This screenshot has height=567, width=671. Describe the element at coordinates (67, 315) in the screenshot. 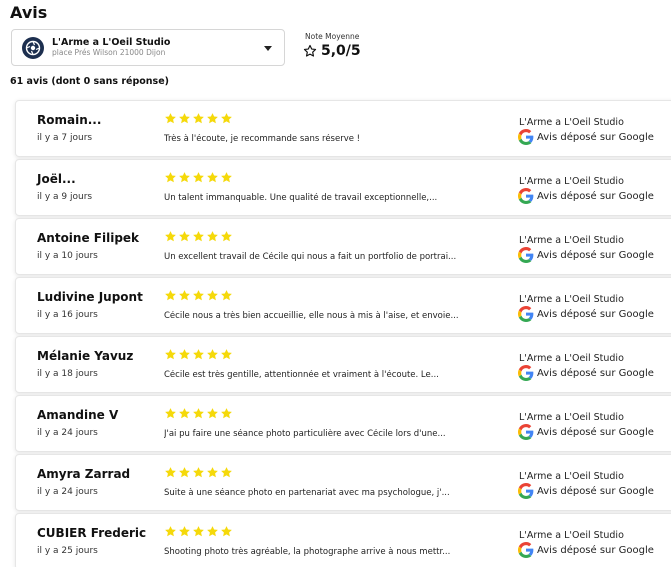

I see `review-date: il y a 16 jours` at that location.